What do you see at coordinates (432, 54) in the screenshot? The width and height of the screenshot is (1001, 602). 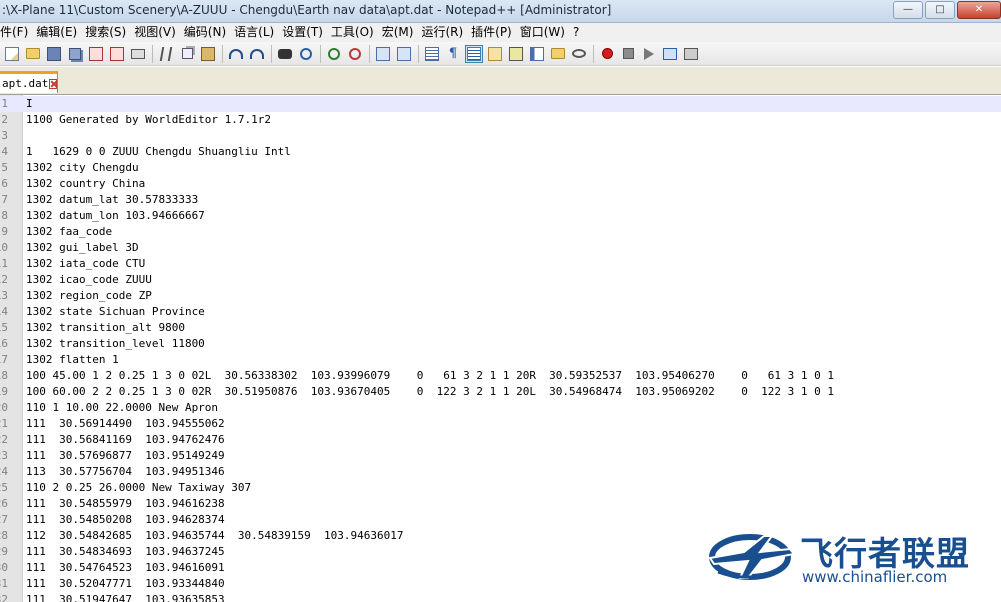 I see `word-wrap-button` at bounding box center [432, 54].